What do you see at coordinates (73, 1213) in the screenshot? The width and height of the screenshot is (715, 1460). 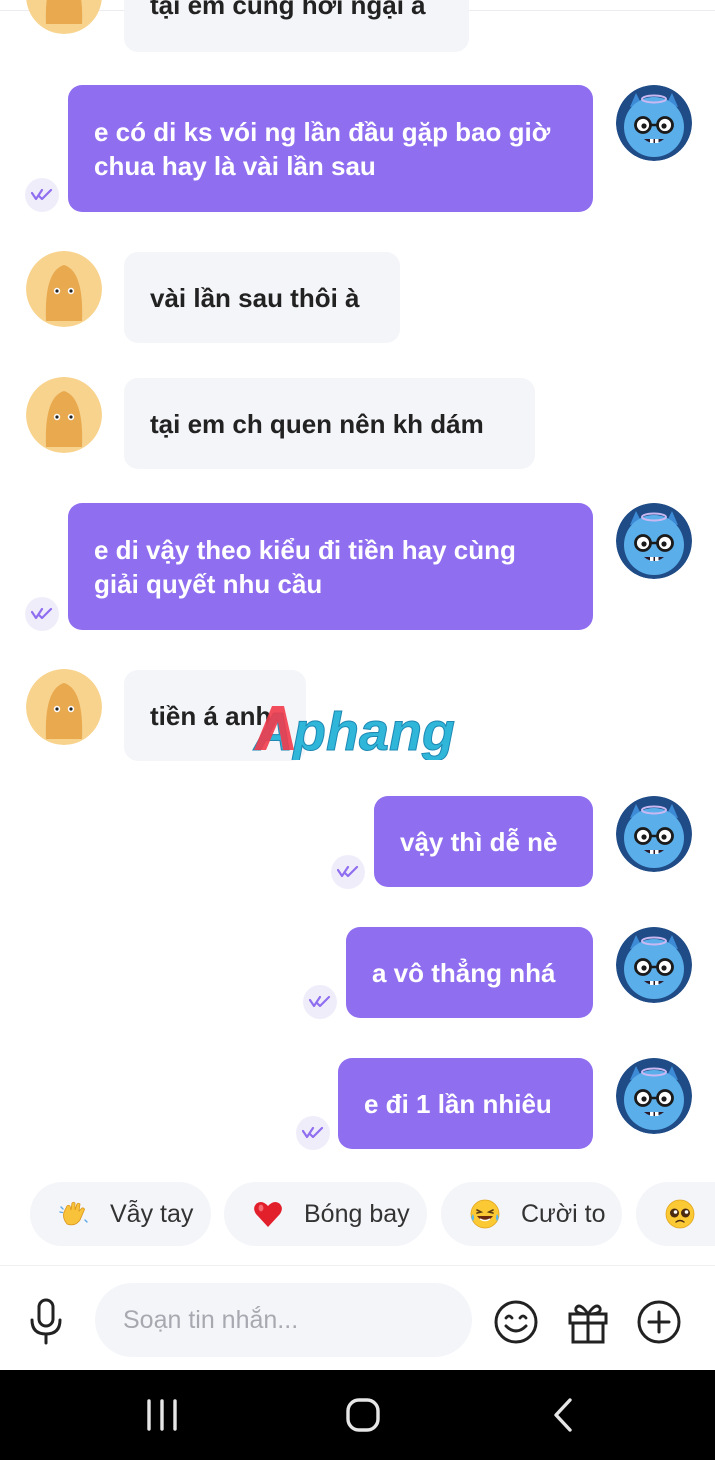 I see `waving-hand-icon` at bounding box center [73, 1213].